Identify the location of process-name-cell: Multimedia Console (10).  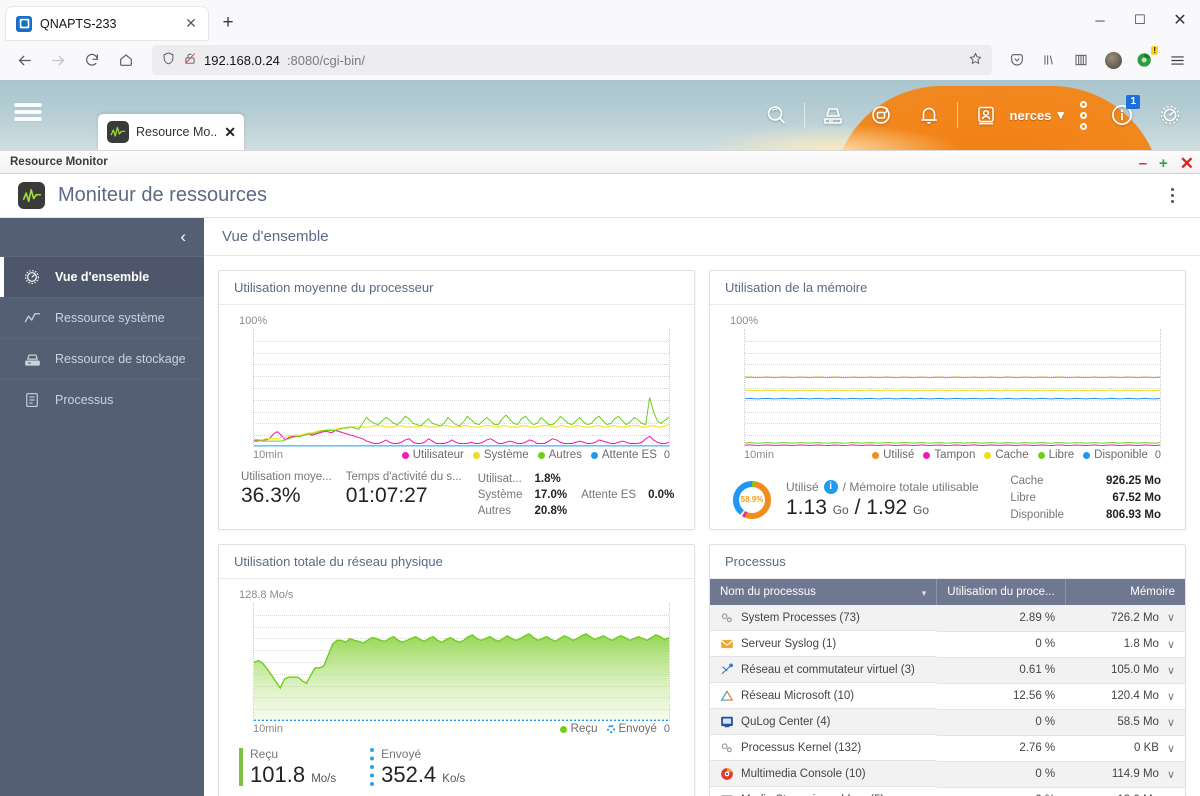
(823, 774).